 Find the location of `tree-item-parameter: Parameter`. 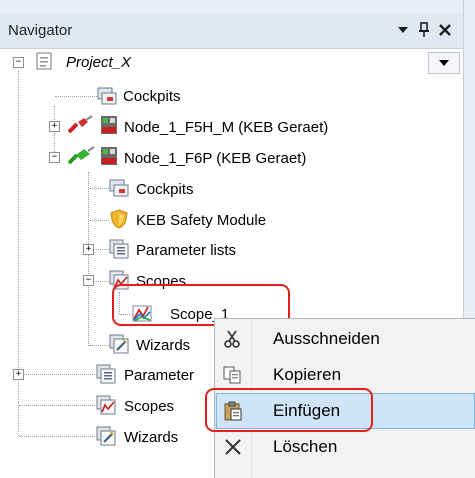

tree-item-parameter: Parameter is located at coordinates (159, 375).